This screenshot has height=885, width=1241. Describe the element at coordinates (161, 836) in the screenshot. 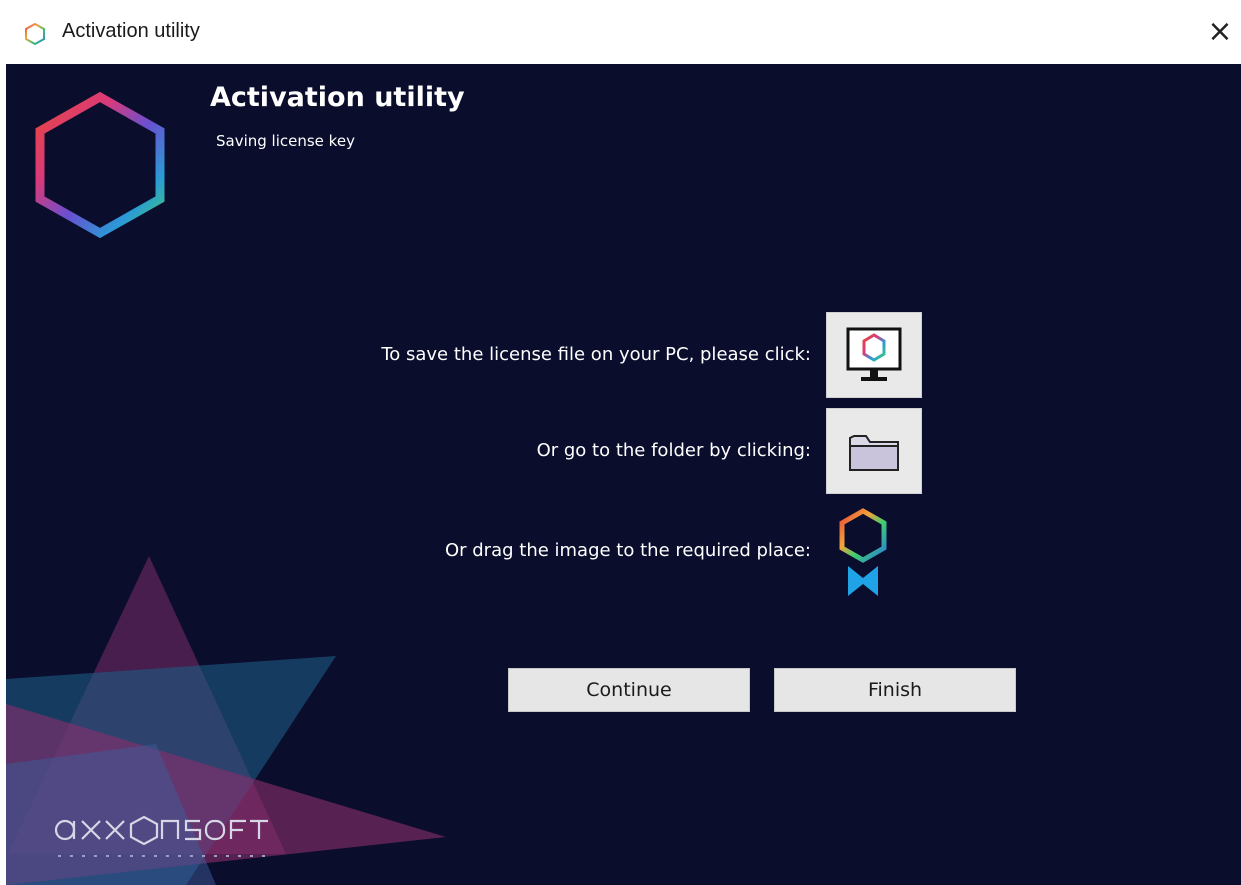

I see `axxonsoft-logo` at that location.